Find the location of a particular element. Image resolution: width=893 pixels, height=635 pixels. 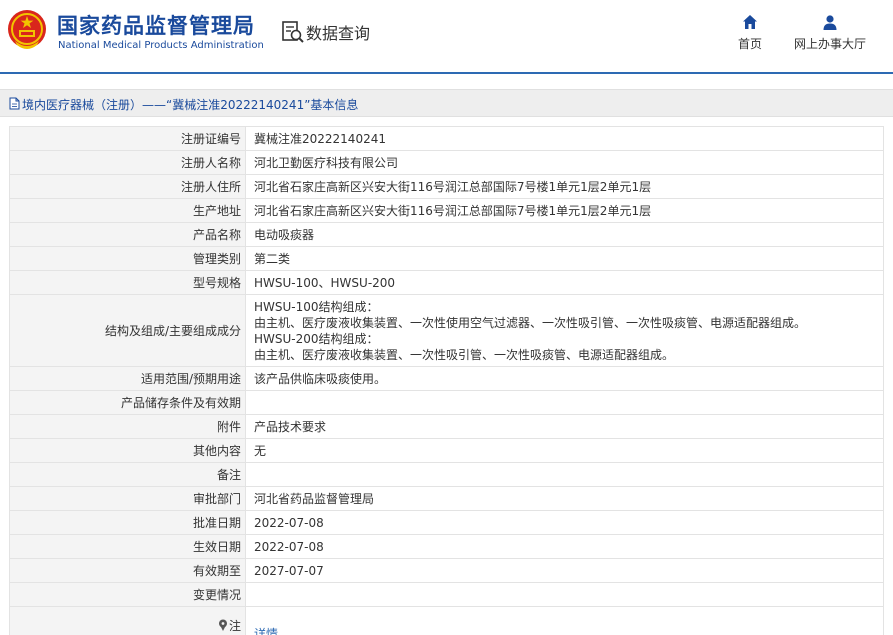

field-value: 电动吸痰器 is located at coordinates (564, 234).